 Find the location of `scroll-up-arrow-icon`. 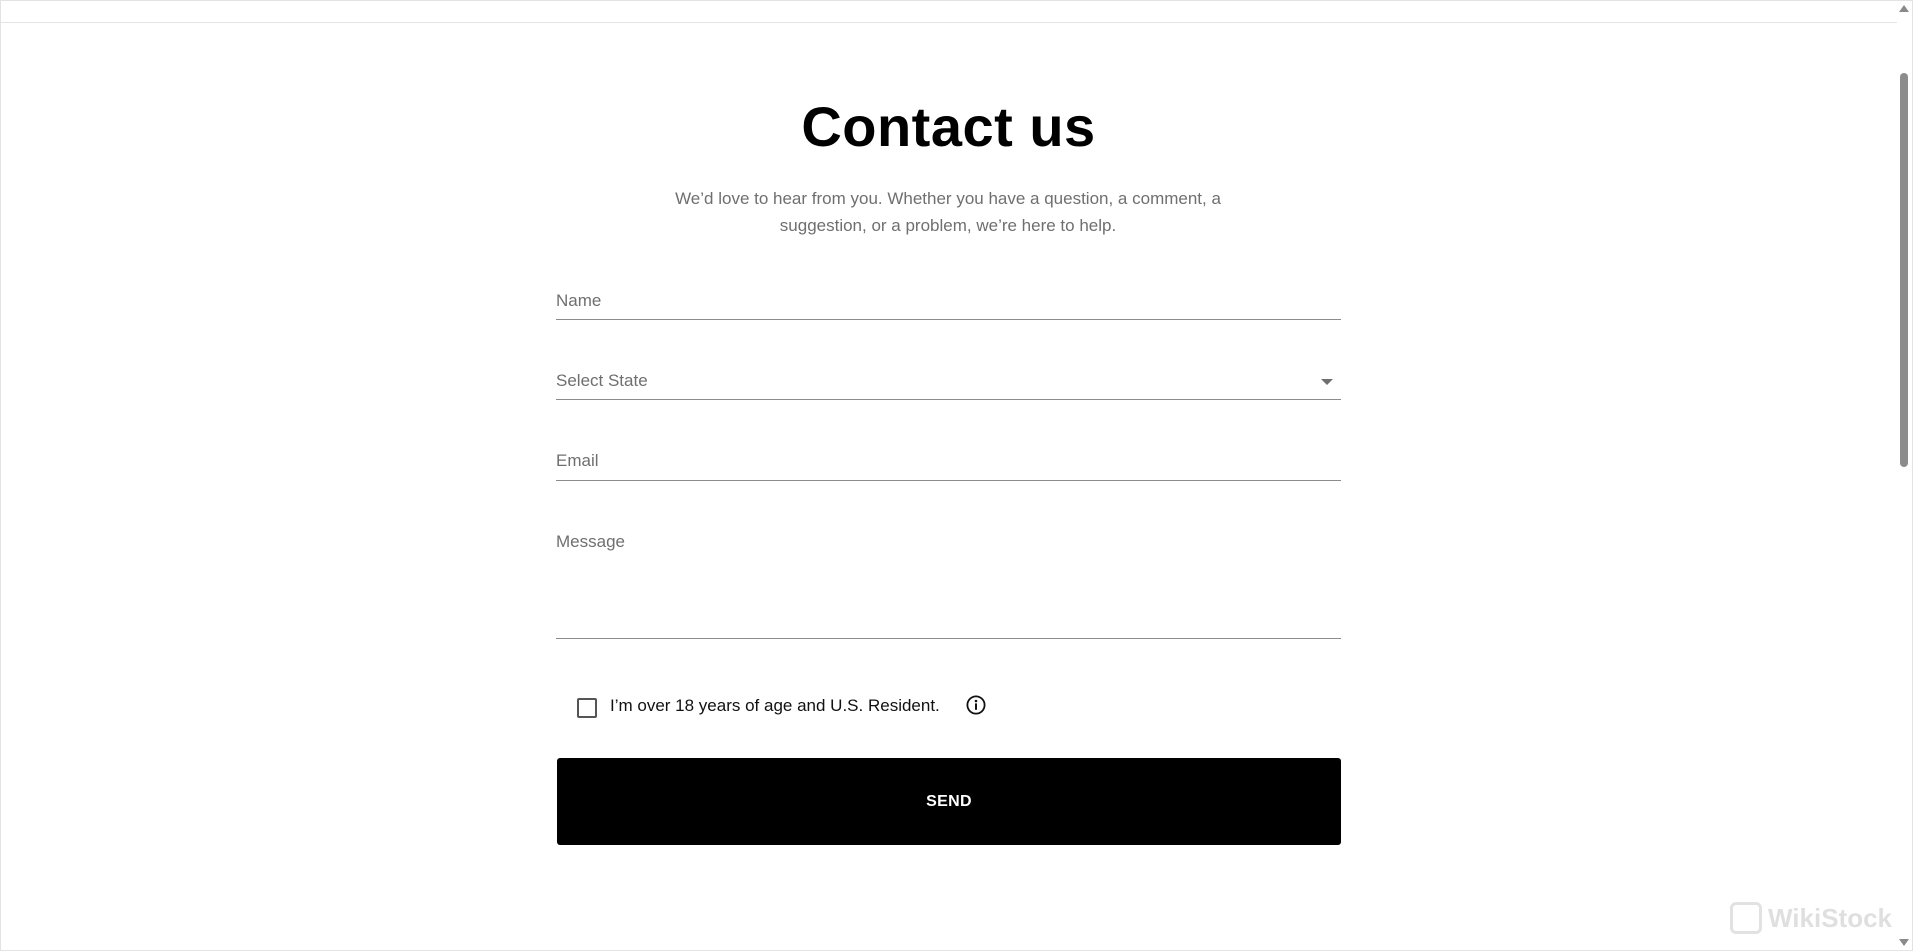

scroll-up-arrow-icon is located at coordinates (1904, 8).